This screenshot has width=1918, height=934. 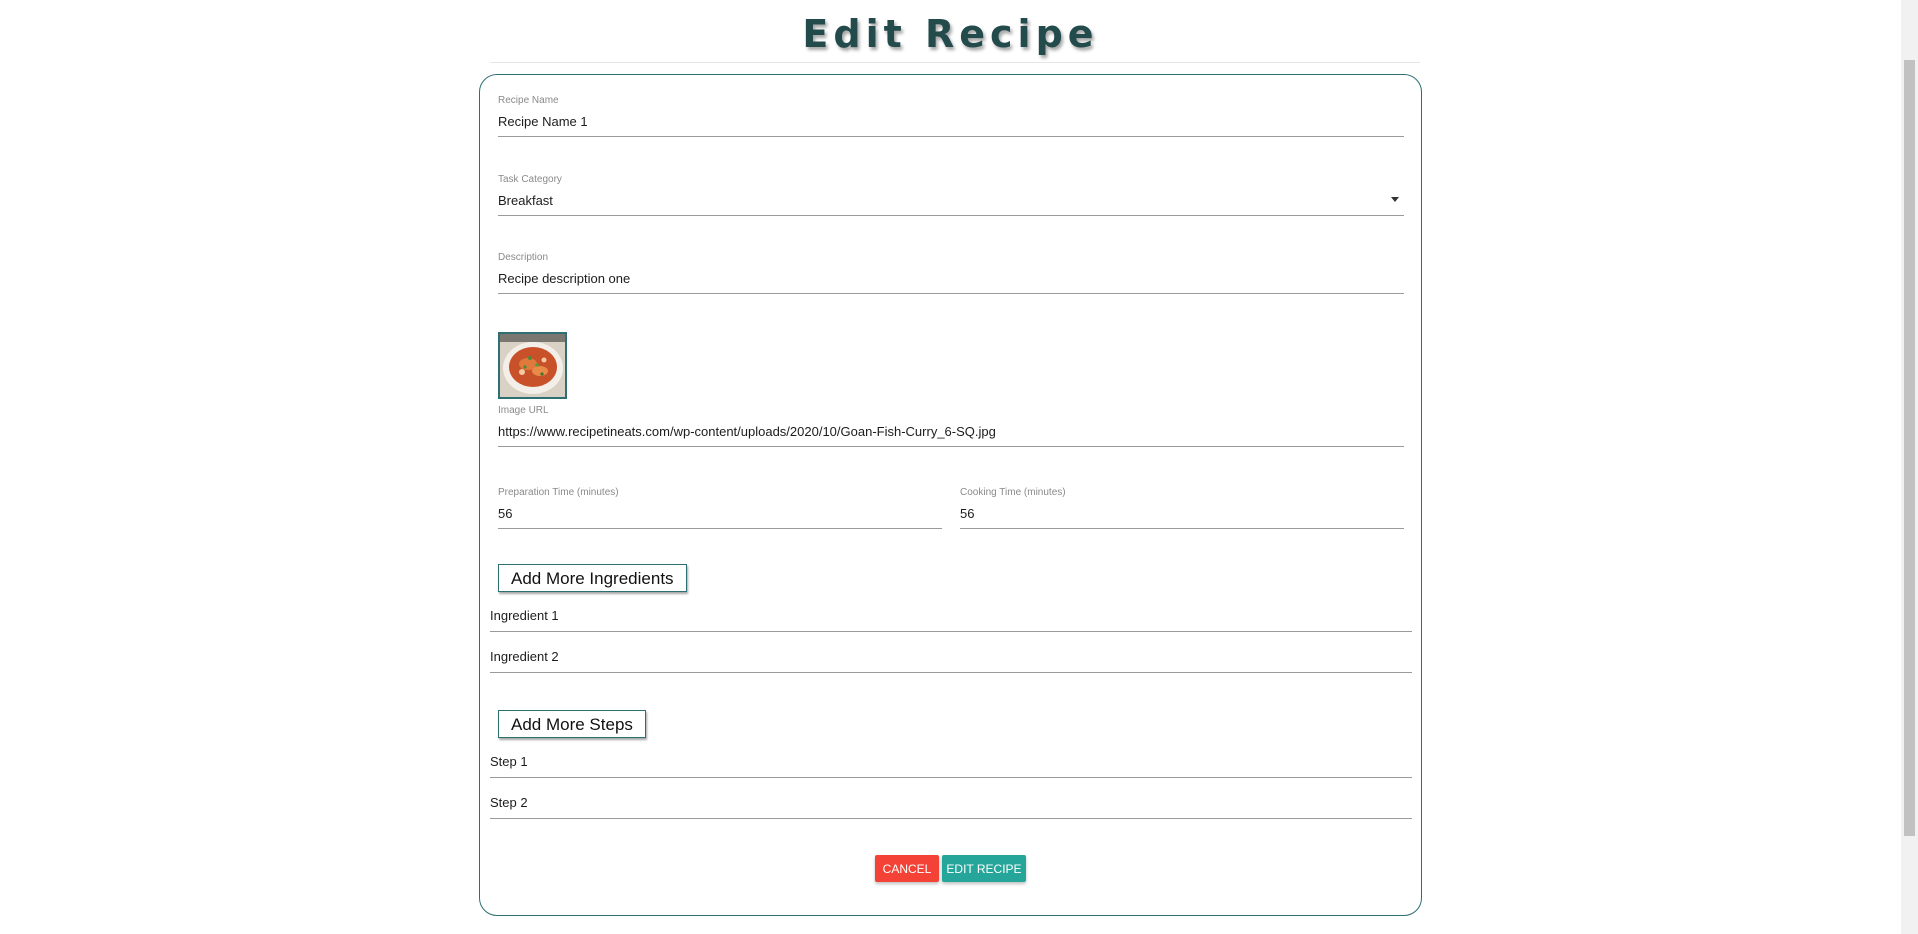 I want to click on category-label: Task Category, so click(x=530, y=179).